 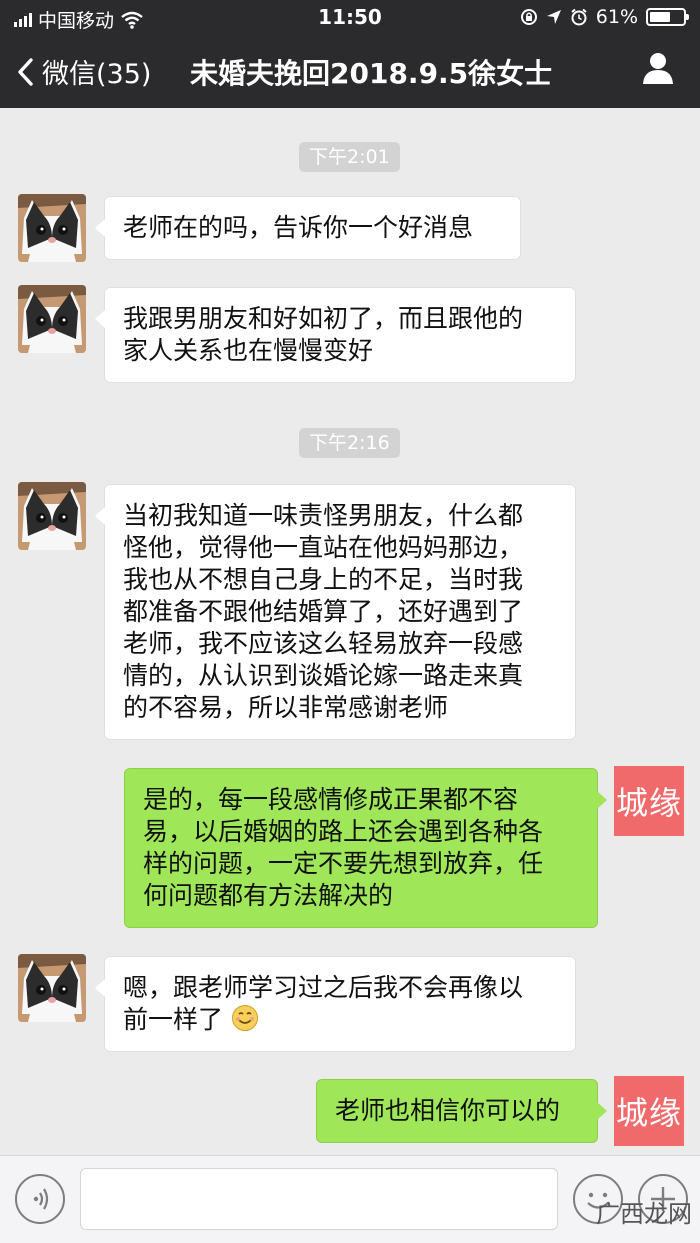 I want to click on smiley-emoji-icon, so click(x=244, y=1018).